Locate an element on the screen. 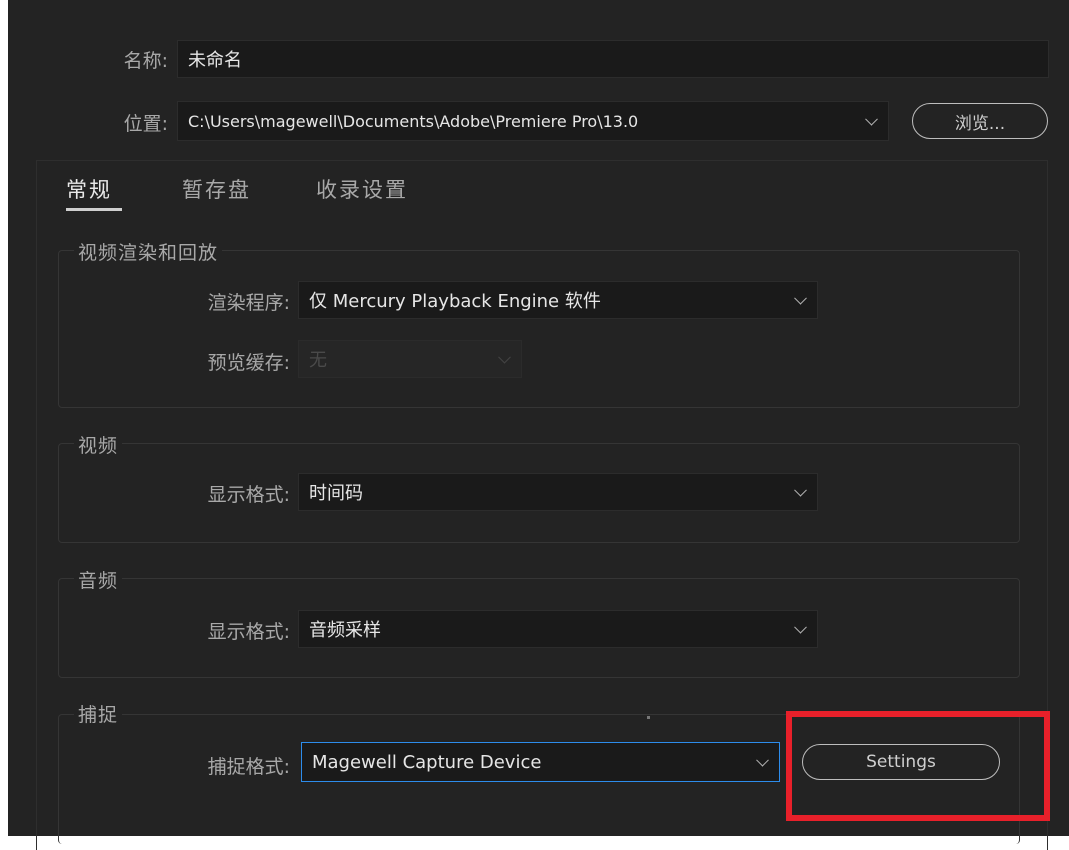 This screenshot has width=1069, height=850. tab-ingest-settings: 收录设置 is located at coordinates (362, 189).